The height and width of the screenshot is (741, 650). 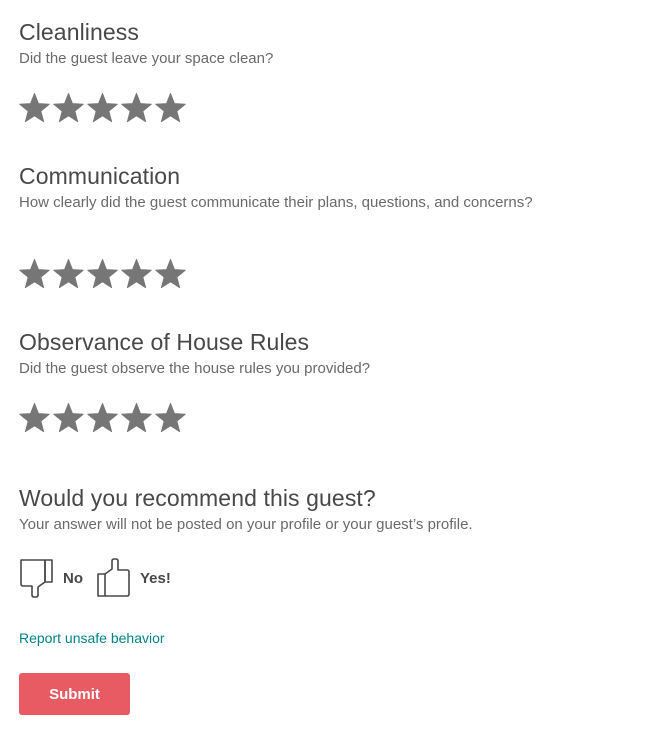 What do you see at coordinates (155, 578) in the screenshot?
I see `recommend-yes-label: Yes!` at bounding box center [155, 578].